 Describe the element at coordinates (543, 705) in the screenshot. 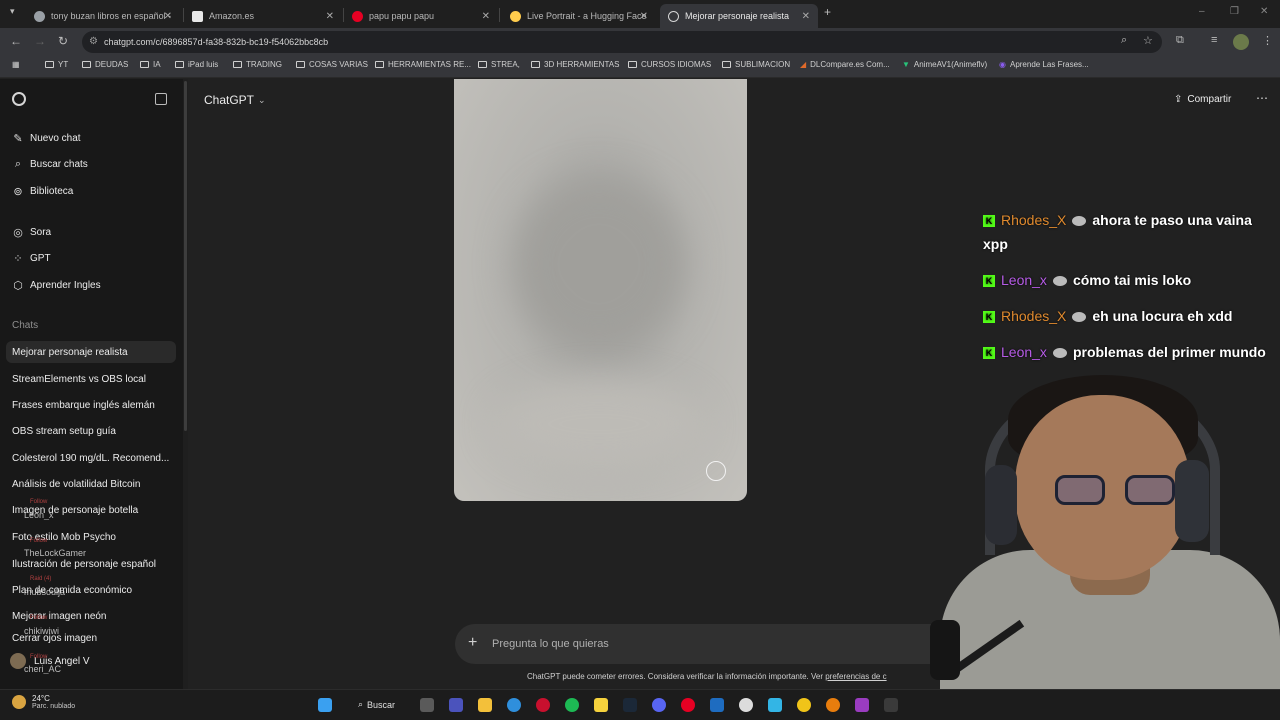

I see `opera-icon` at that location.